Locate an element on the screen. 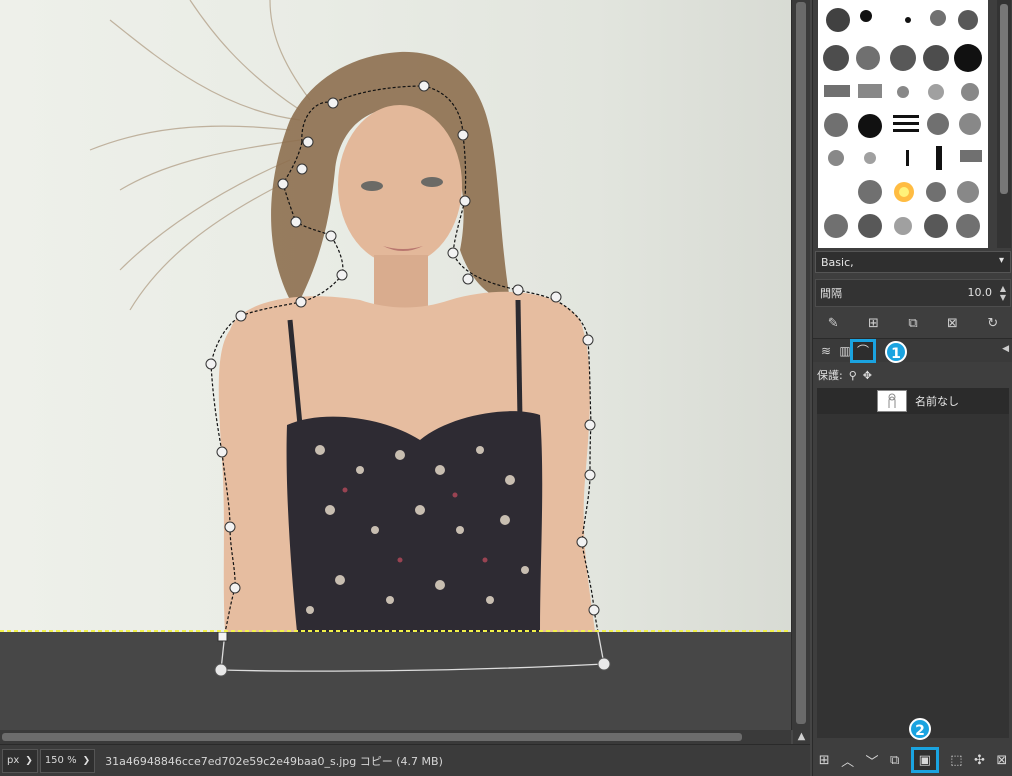  dock-tabs: ≋ ▥ ⌒ 1 ◀ is located at coordinates (912, 350).